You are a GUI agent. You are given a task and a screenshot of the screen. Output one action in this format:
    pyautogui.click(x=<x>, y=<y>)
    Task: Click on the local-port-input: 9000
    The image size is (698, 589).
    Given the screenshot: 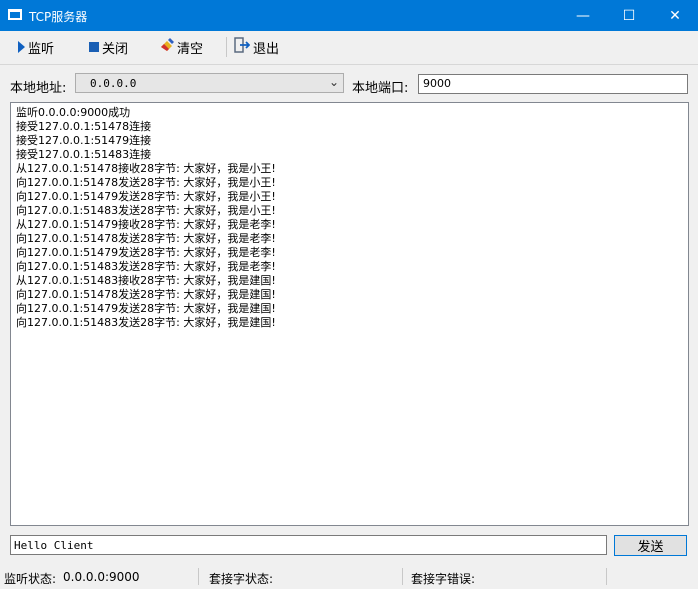 What is the action you would take?
    pyautogui.click(x=553, y=84)
    